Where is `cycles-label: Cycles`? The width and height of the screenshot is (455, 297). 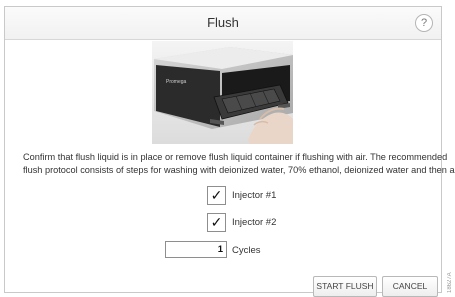 cycles-label: Cycles is located at coordinates (246, 250).